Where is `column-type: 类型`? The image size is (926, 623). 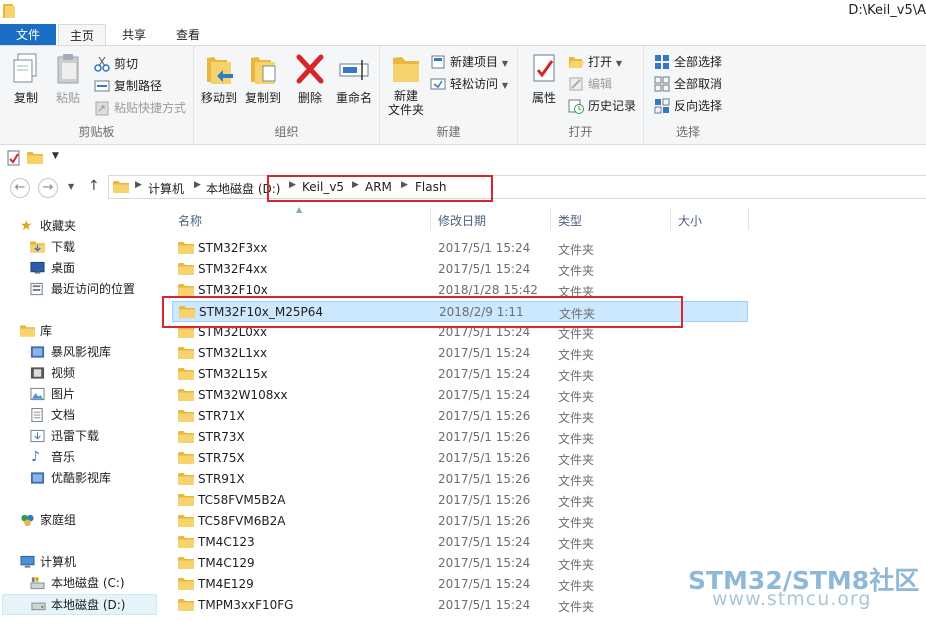 column-type: 类型 is located at coordinates (570, 220).